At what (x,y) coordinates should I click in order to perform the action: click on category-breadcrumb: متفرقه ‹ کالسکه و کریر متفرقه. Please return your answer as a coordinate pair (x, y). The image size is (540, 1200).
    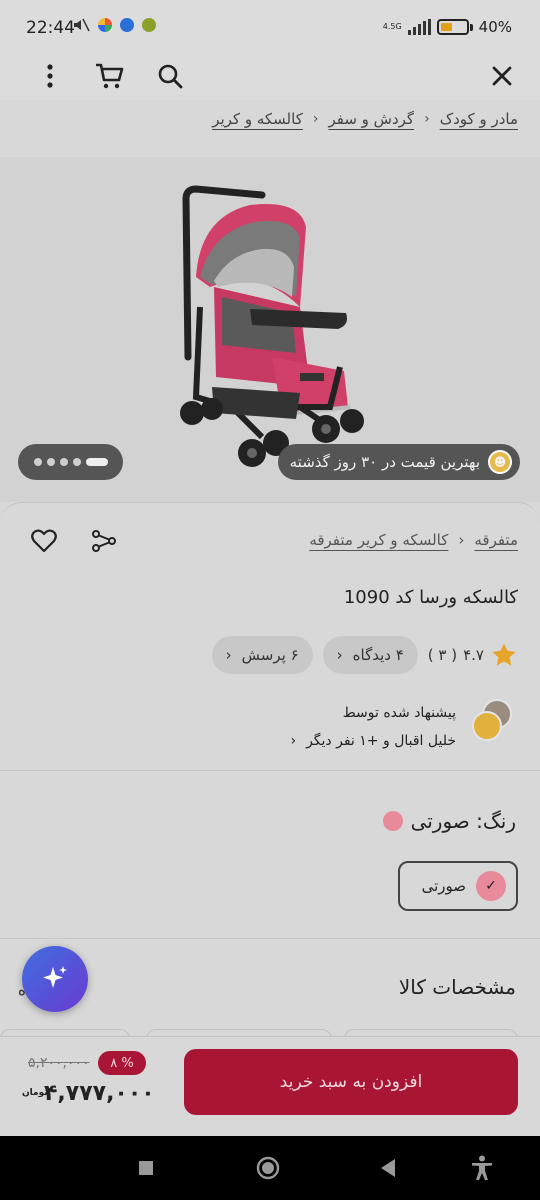
    Looking at the image, I should click on (413, 540).